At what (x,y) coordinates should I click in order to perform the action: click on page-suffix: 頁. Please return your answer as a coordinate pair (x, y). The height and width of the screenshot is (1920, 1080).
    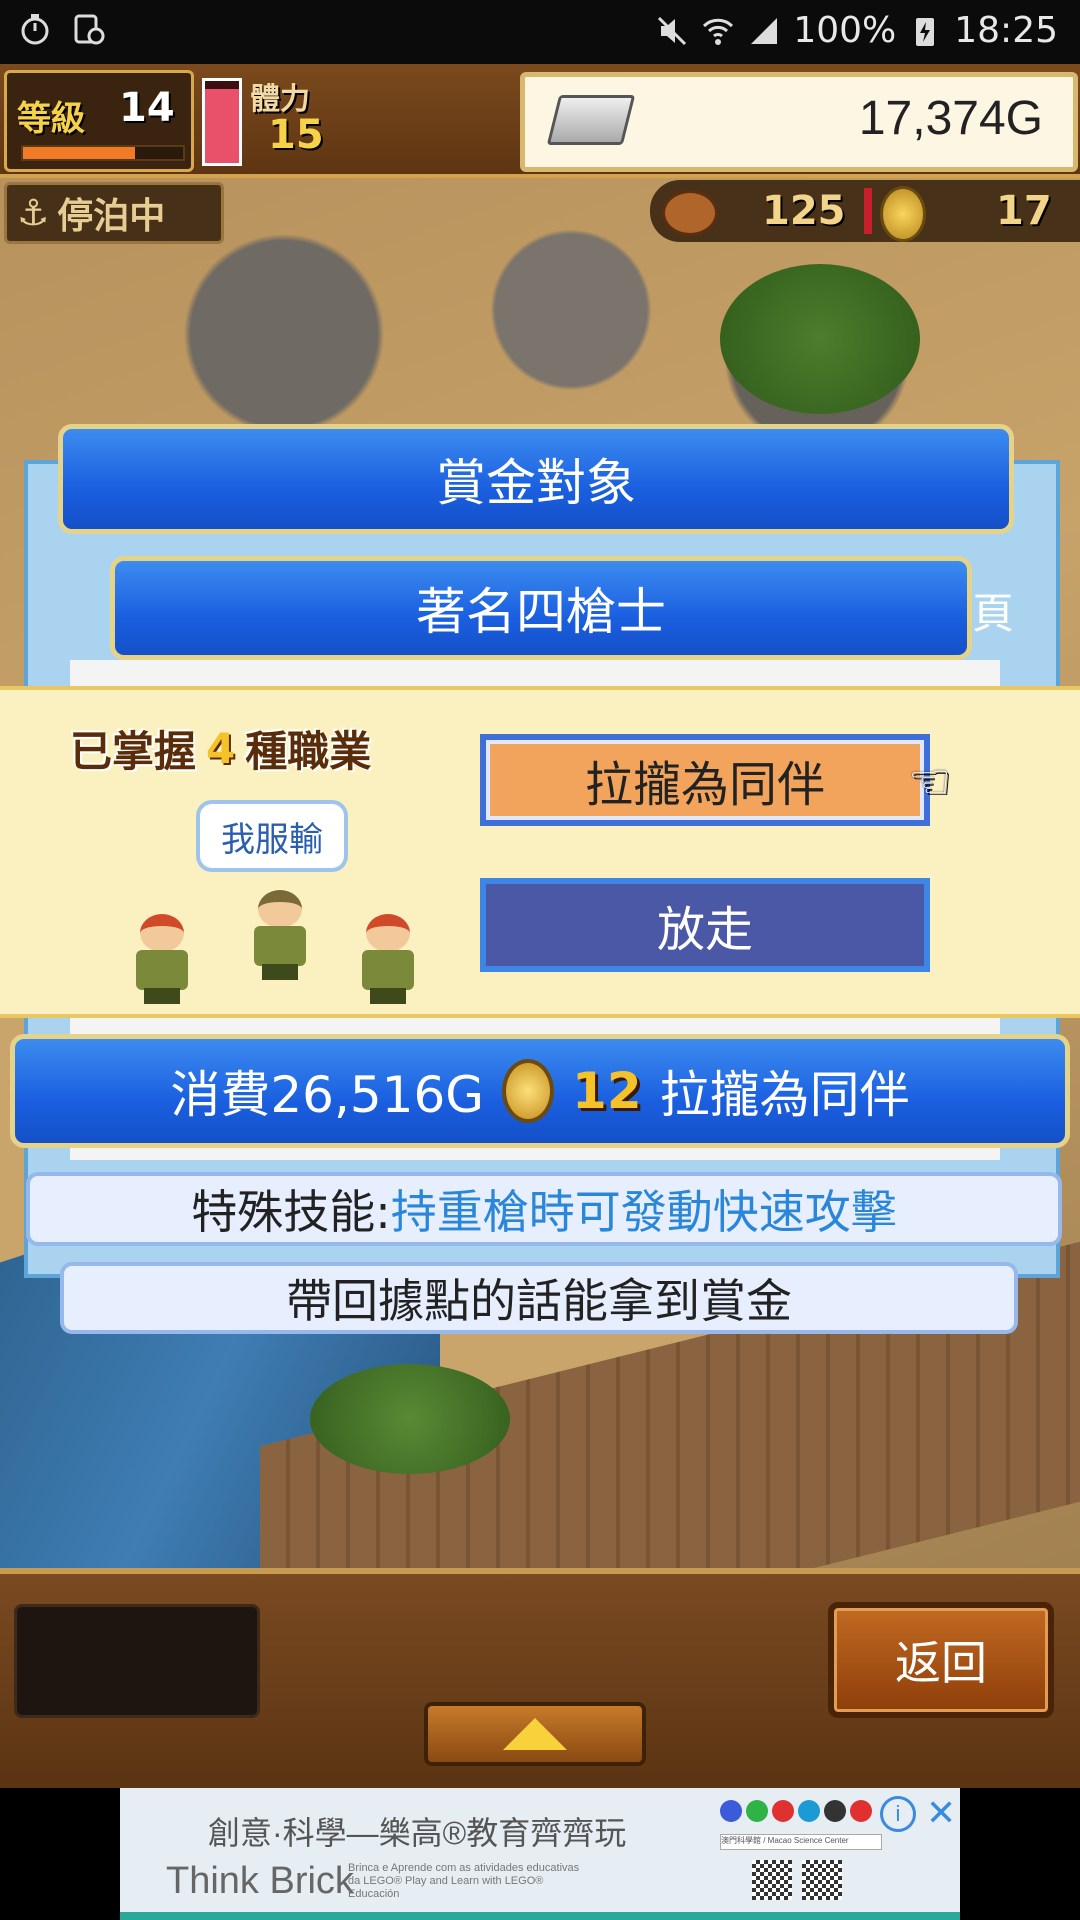
    Looking at the image, I should click on (993, 613).